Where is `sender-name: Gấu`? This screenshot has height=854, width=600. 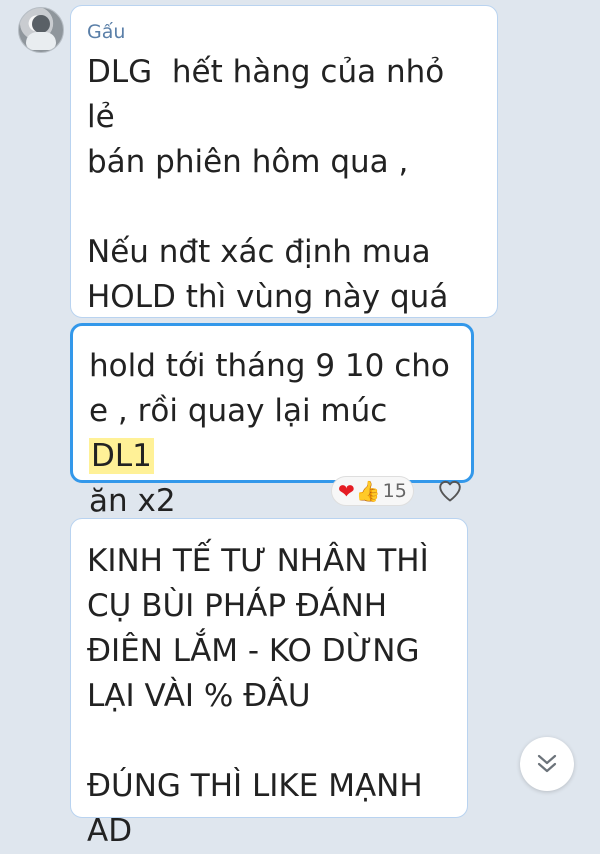 sender-name: Gấu is located at coordinates (106, 32).